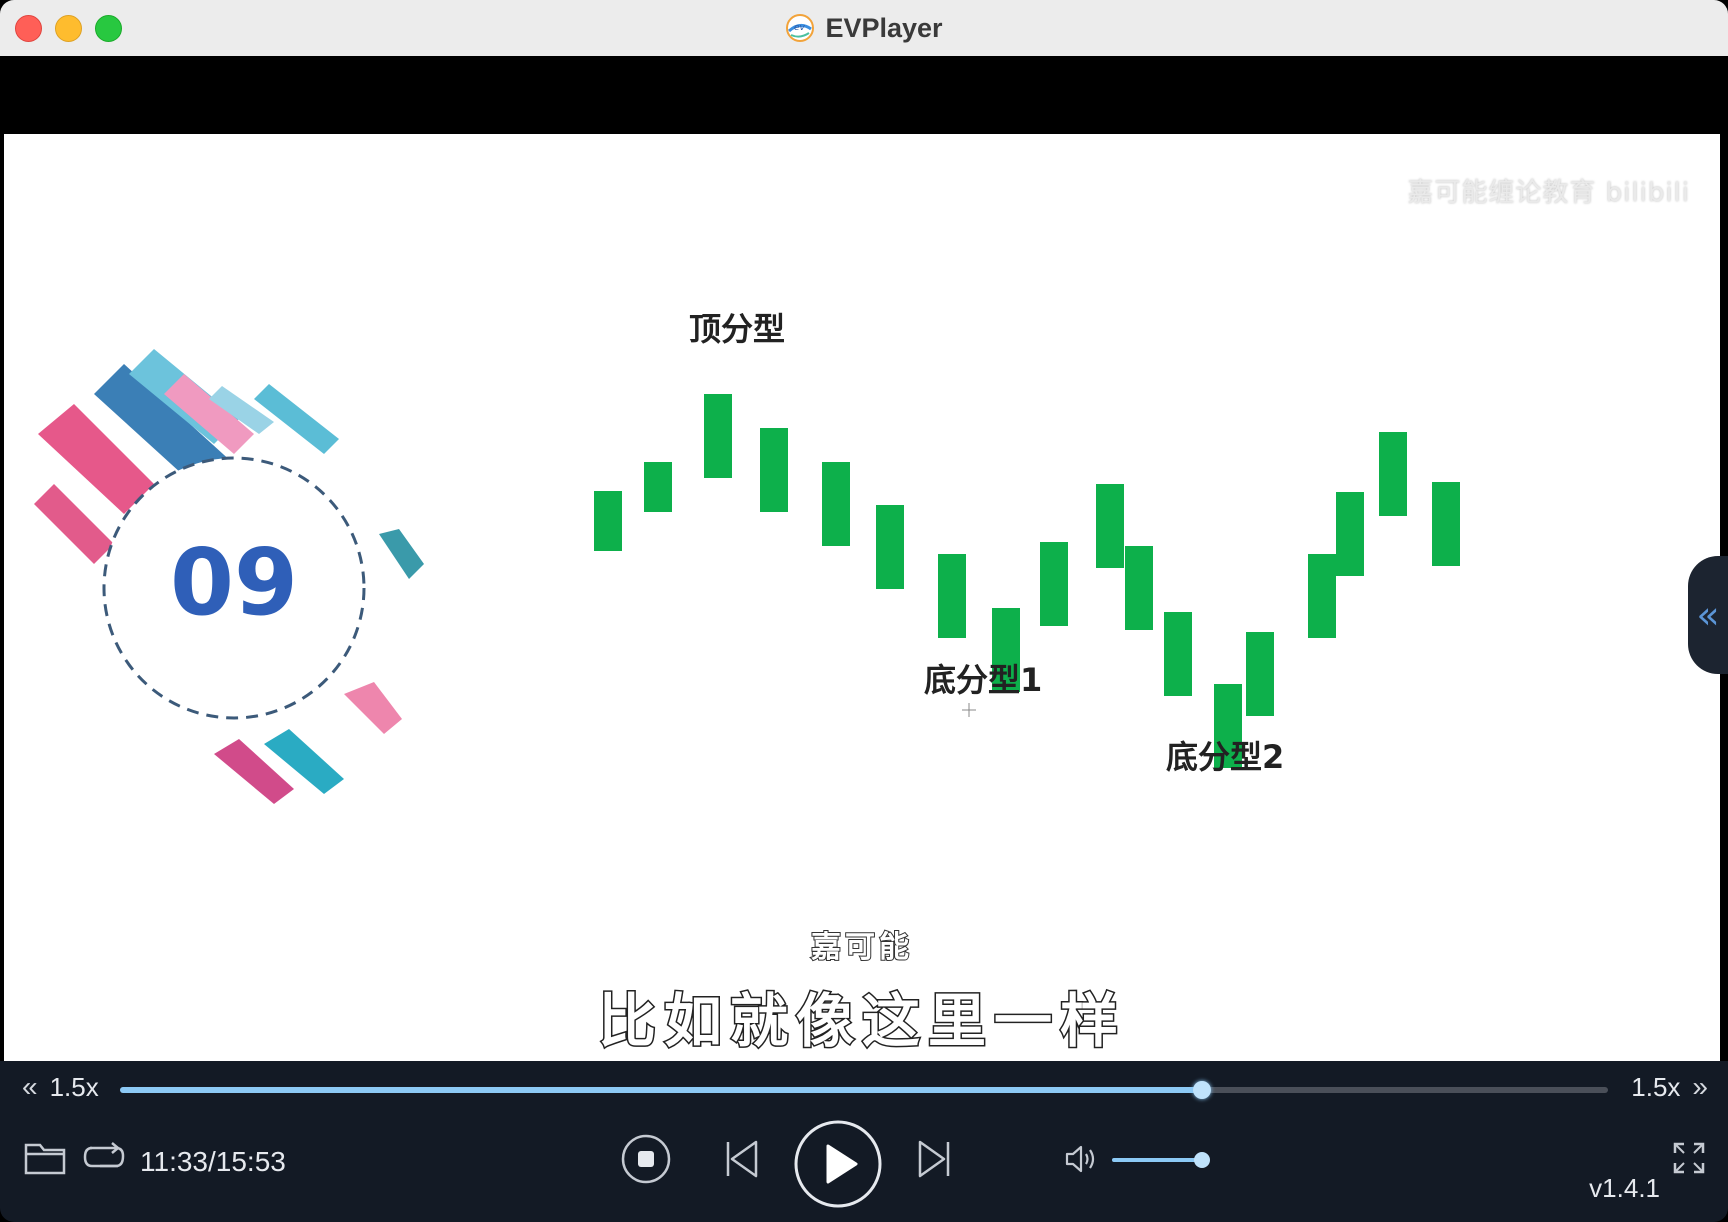  I want to click on chevrons-left-icon: «, so click(1708, 615).